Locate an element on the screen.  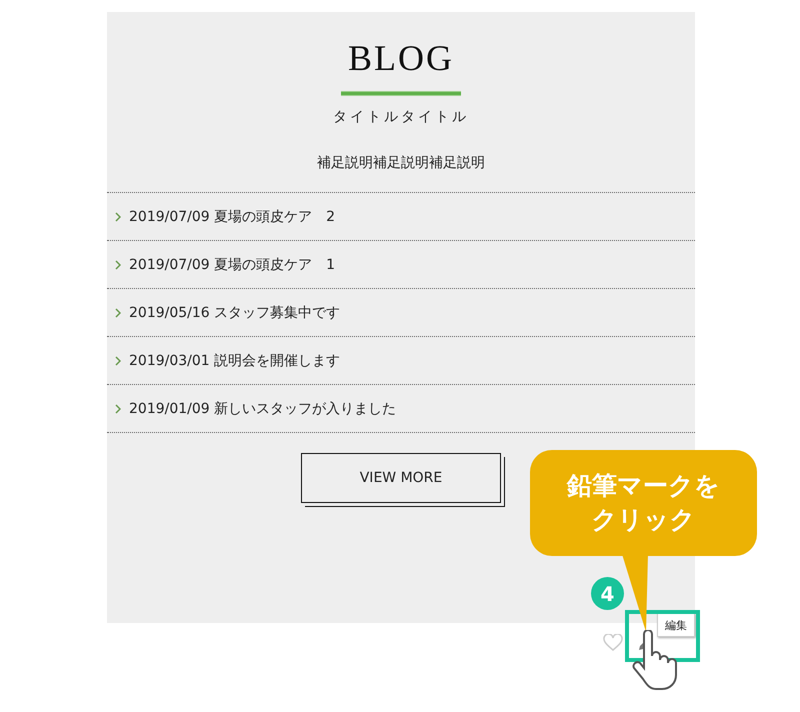
blog-description: 補足説明補足説明補足説明 is located at coordinates (401, 163).